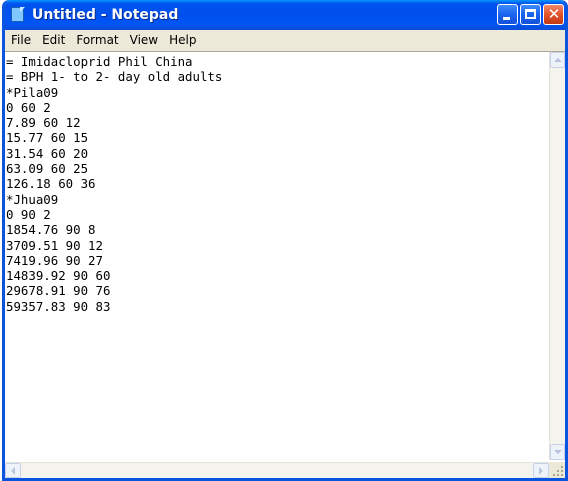 The height and width of the screenshot is (481, 568). I want to click on arrow-left-icon, so click(13, 471).